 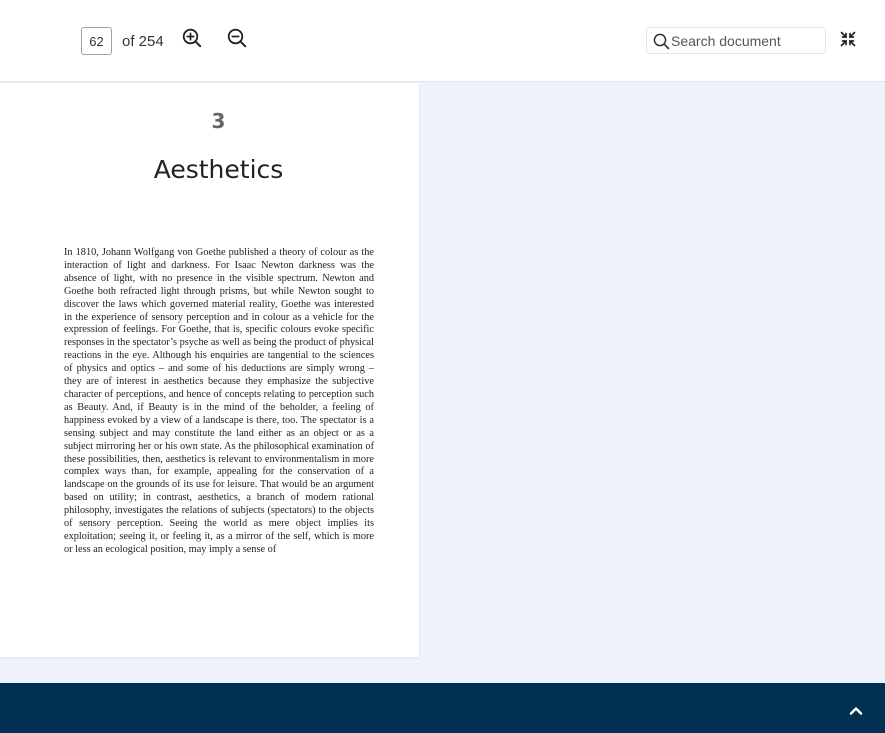 I want to click on zoom-in-icon, so click(x=192, y=38).